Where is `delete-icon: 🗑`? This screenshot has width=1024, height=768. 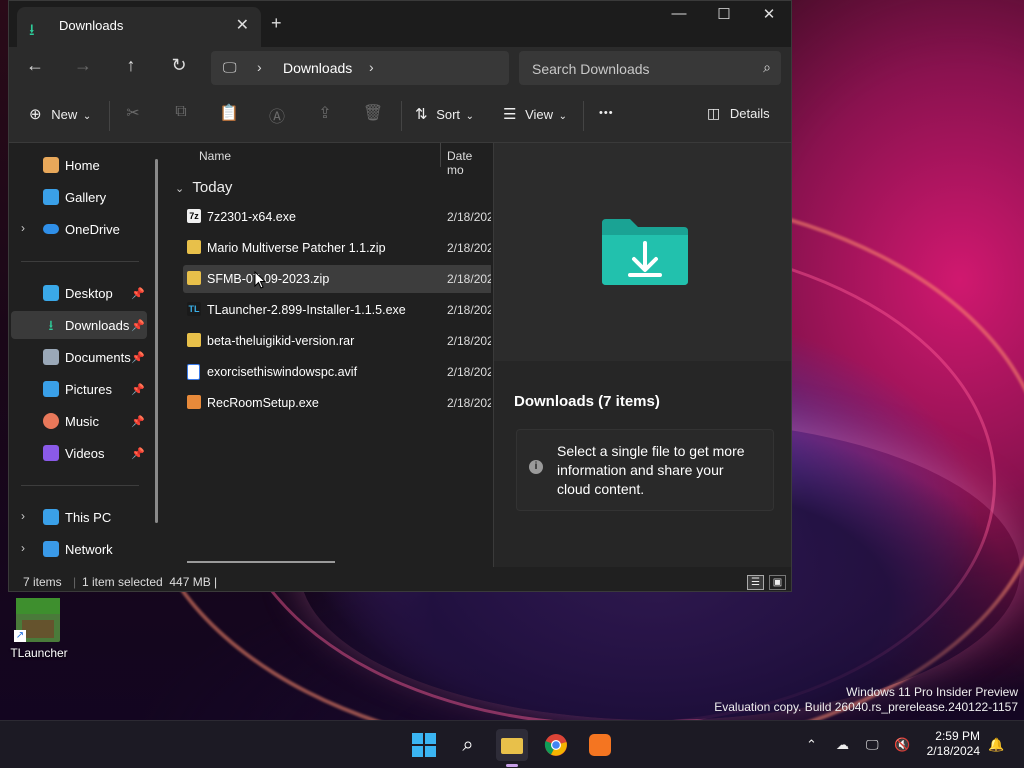 delete-icon: 🗑 is located at coordinates (373, 113).